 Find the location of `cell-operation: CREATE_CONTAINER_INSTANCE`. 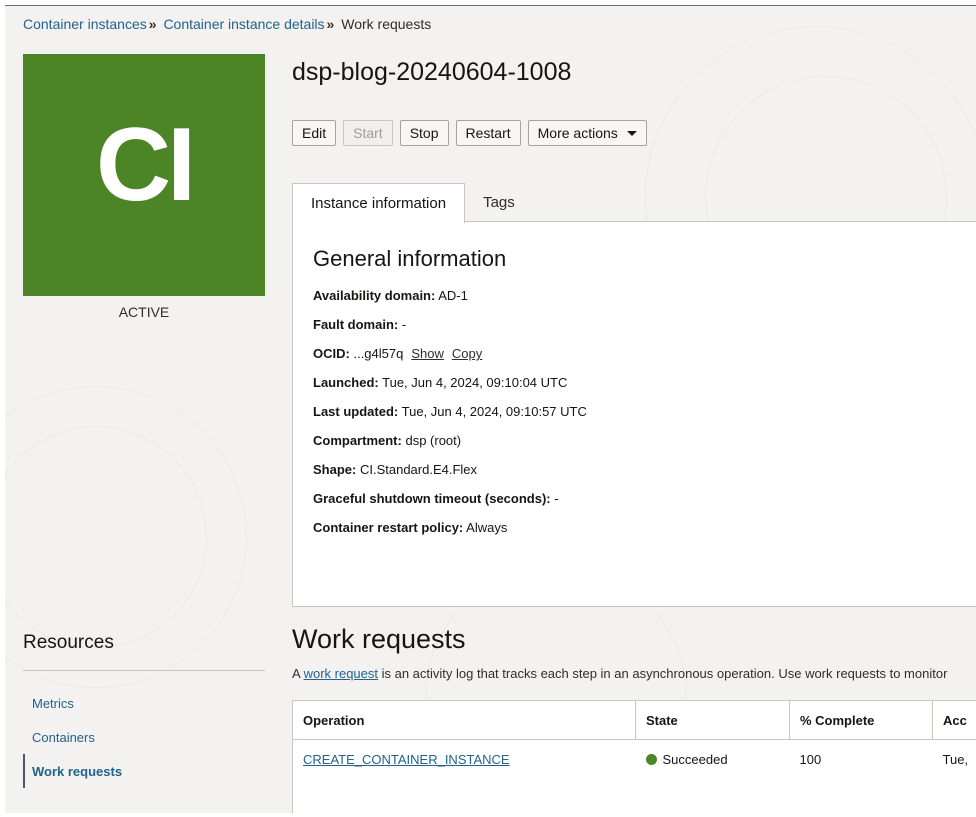

cell-operation: CREATE_CONTAINER_INSTANCE is located at coordinates (464, 759).